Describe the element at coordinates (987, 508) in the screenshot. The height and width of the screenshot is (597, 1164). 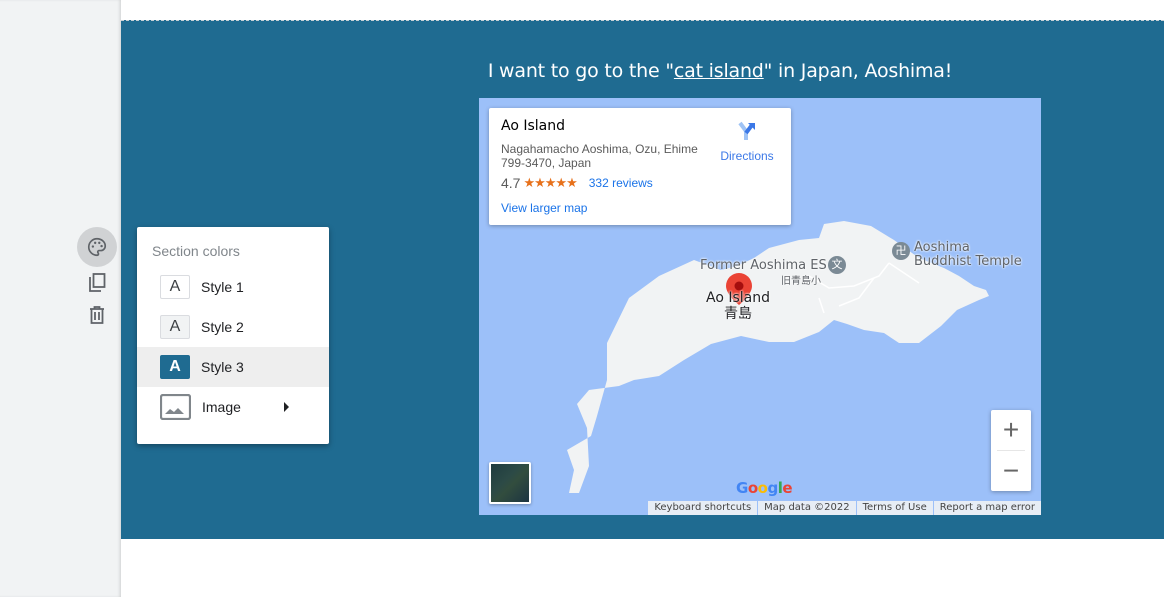
I see `report-map-error-link: Report a map error` at that location.